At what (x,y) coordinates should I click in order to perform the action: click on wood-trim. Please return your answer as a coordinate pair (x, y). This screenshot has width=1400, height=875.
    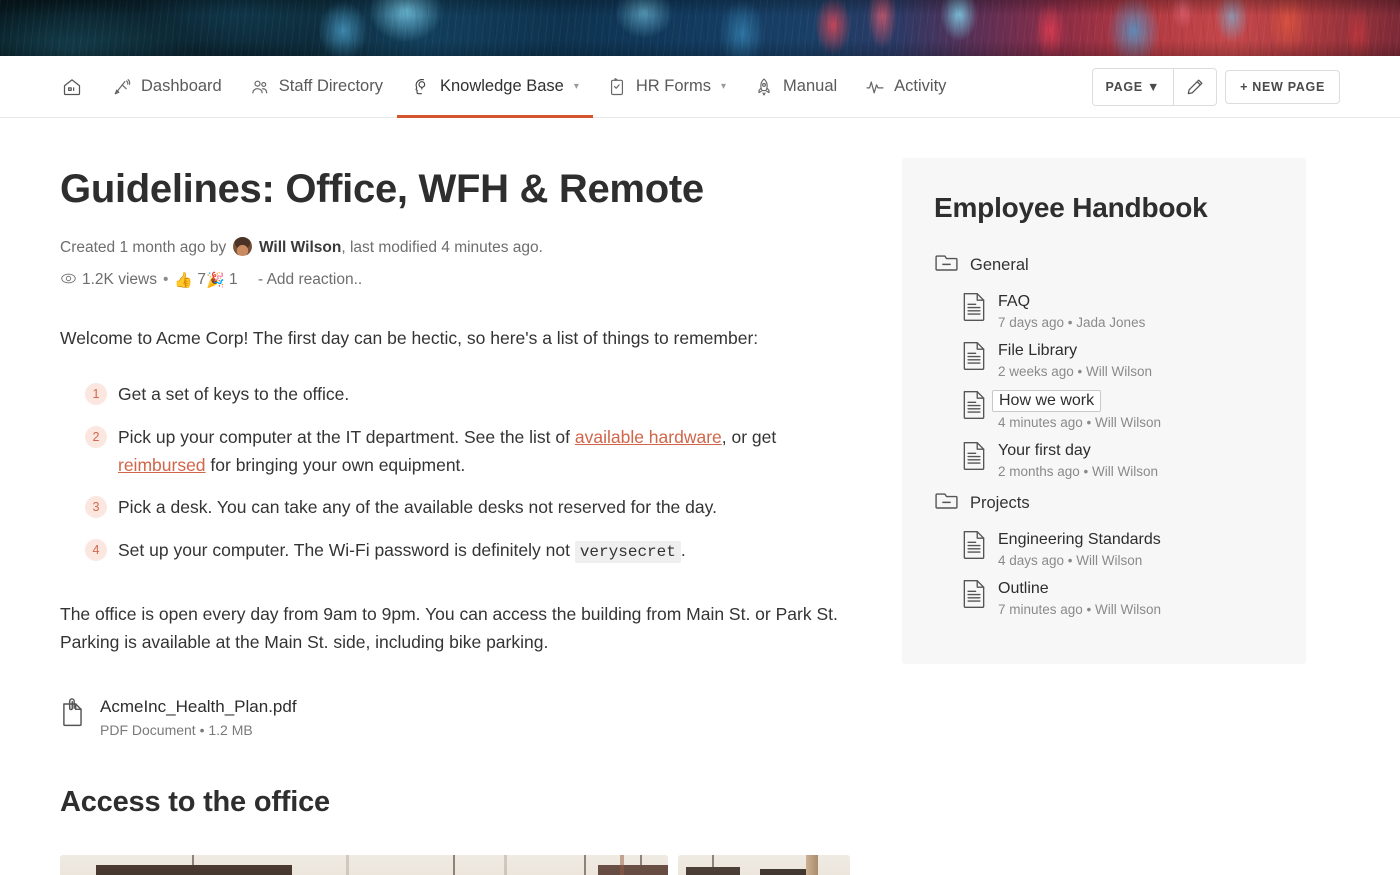
    Looking at the image, I should click on (622, 864).